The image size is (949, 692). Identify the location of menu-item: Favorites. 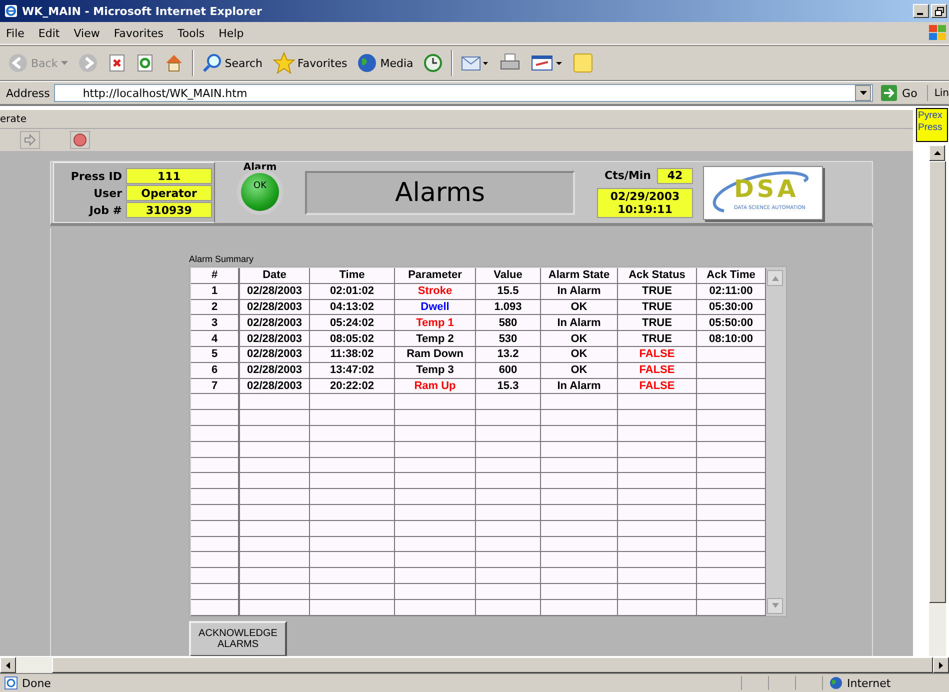
(139, 33).